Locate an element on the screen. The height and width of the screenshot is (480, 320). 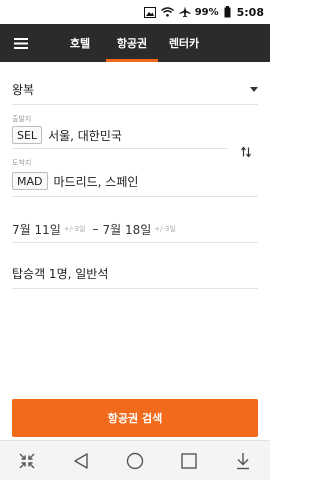
airplane-mode-icon is located at coordinates (185, 12).